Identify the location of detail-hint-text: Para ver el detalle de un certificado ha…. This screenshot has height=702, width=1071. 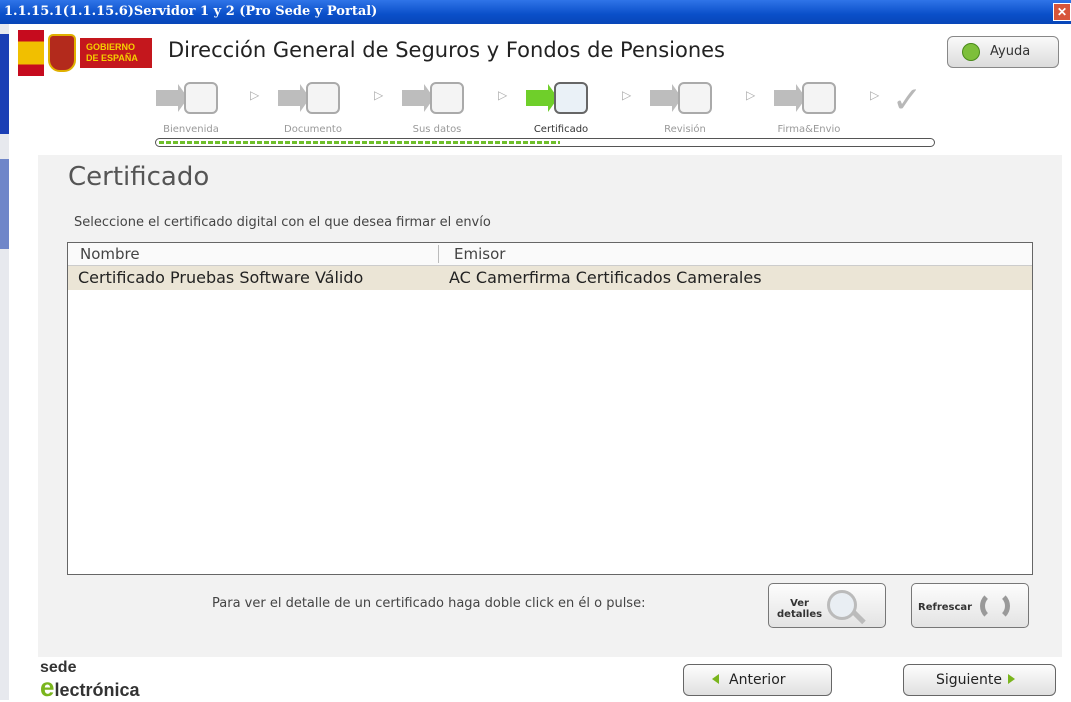
(429, 603).